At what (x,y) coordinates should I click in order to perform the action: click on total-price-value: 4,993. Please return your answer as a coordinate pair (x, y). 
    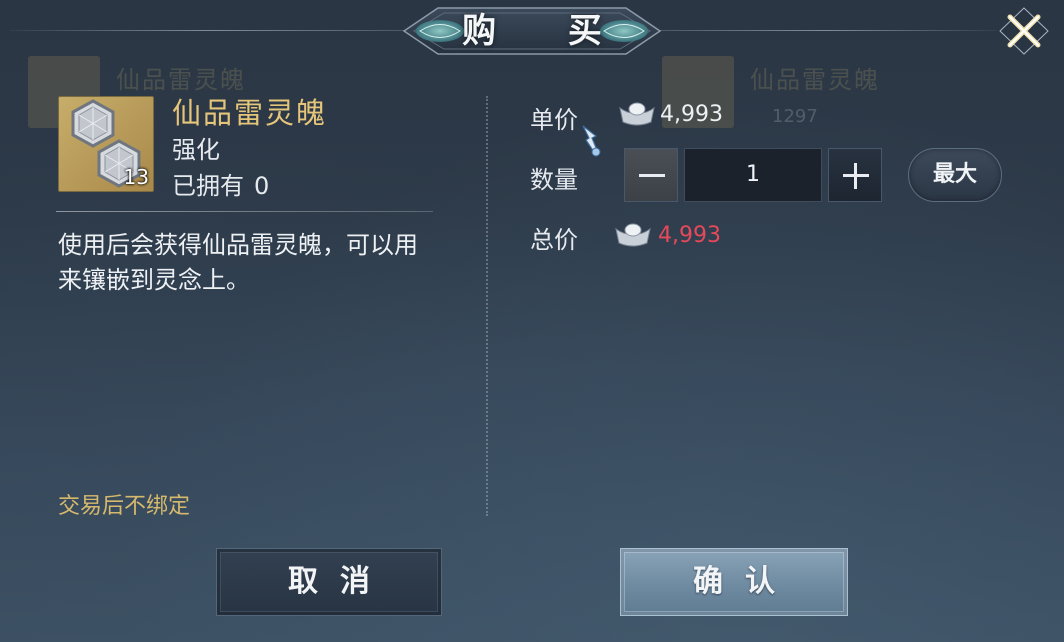
    Looking at the image, I should click on (689, 235).